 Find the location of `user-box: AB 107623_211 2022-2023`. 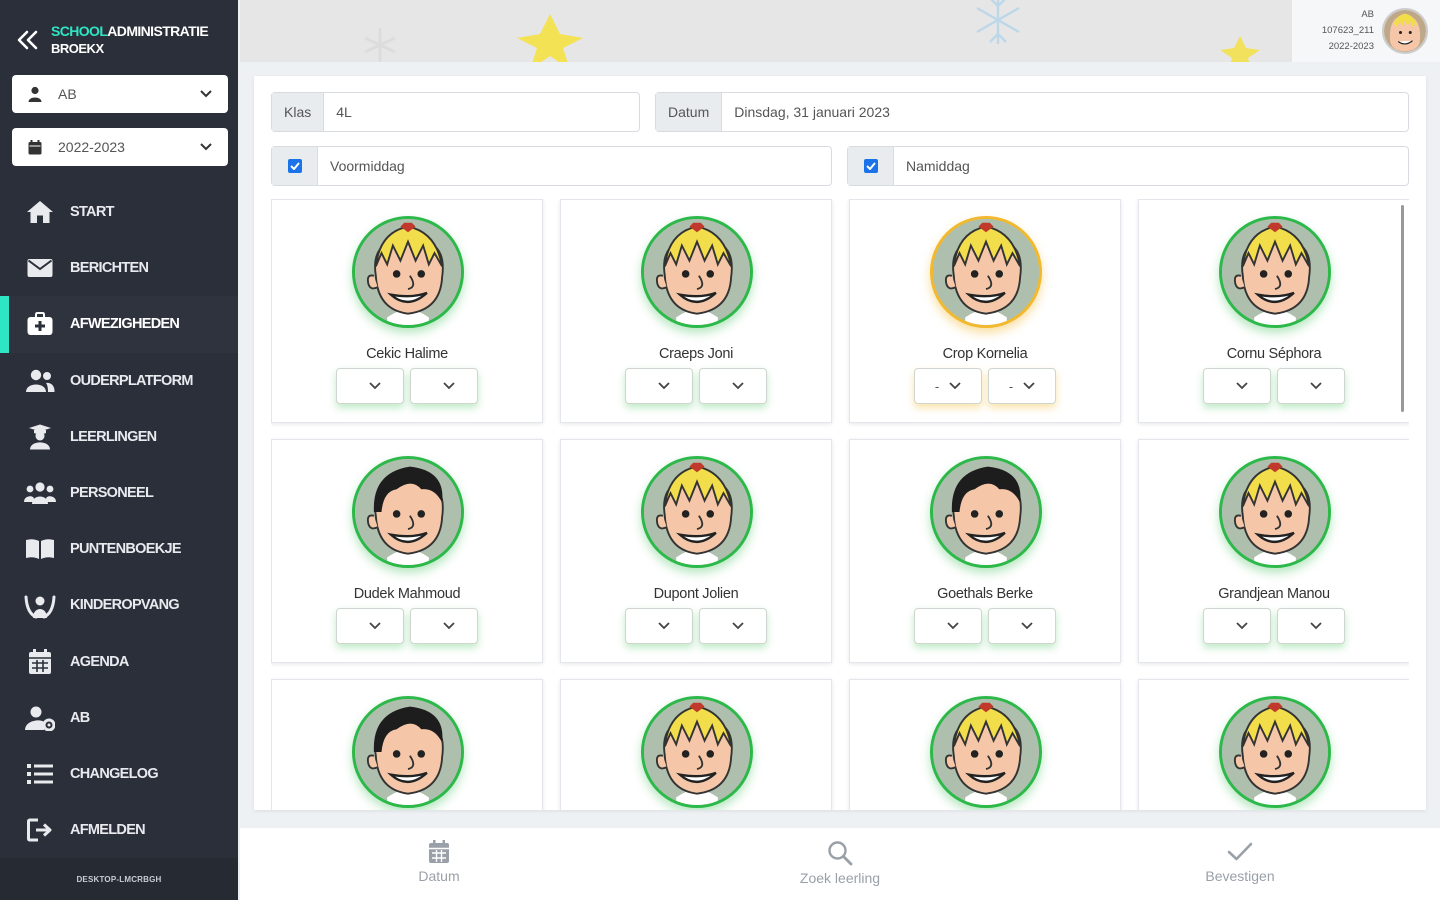

user-box: AB 107623_211 2022-2023 is located at coordinates (1366, 31).